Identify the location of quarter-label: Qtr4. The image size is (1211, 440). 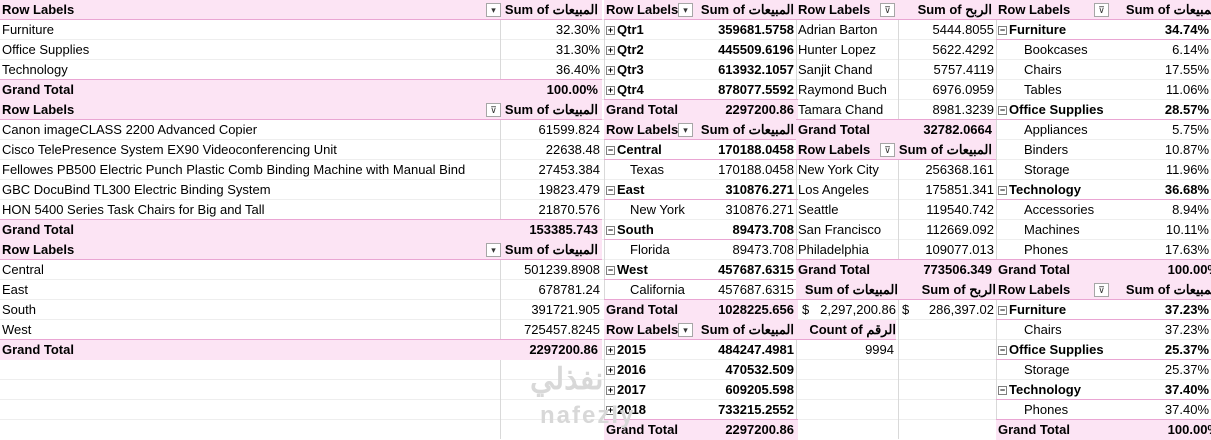
(630, 89).